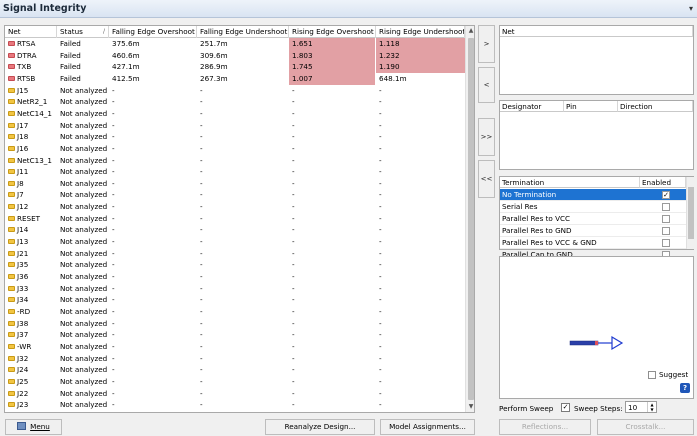 Image resolution: width=697 pixels, height=436 pixels. I want to click on scroll-thumb, so click(471, 219).